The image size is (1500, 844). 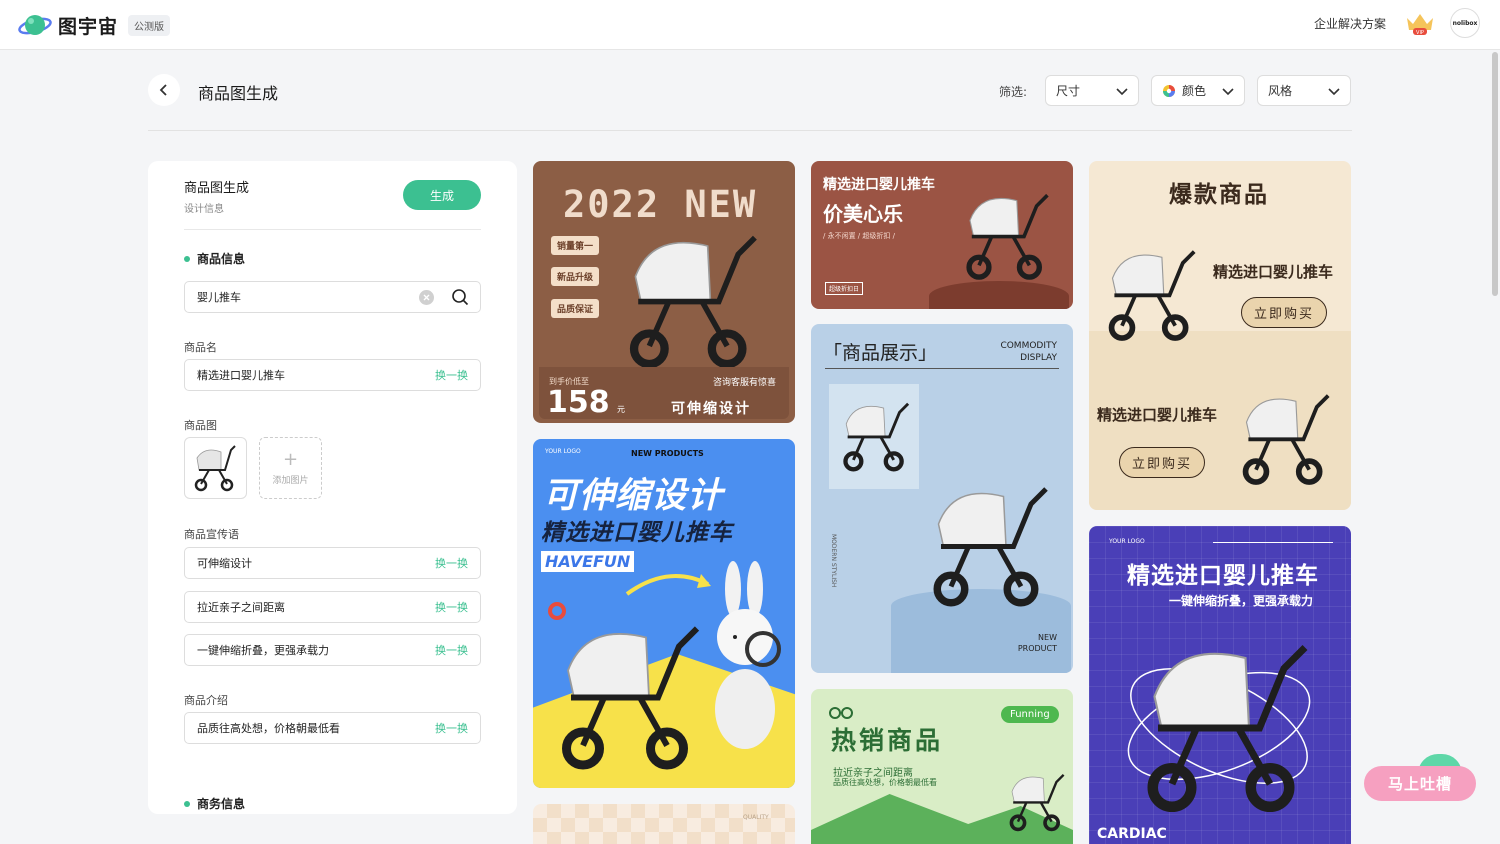 I want to click on add-image-label: 添加图片, so click(x=290, y=480).